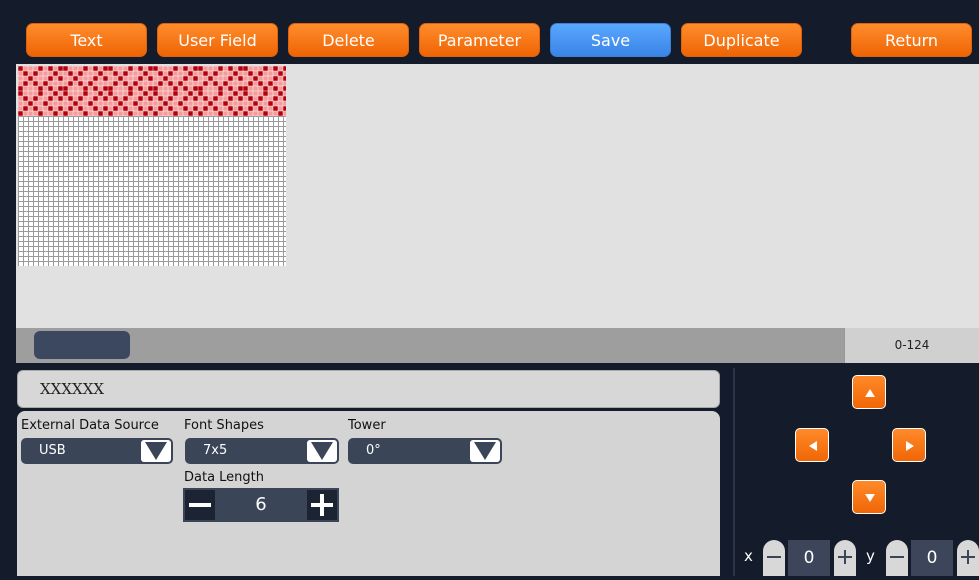 This screenshot has width=979, height=580. What do you see at coordinates (741, 40) in the screenshot?
I see `duplicate-button: Duplicate` at bounding box center [741, 40].